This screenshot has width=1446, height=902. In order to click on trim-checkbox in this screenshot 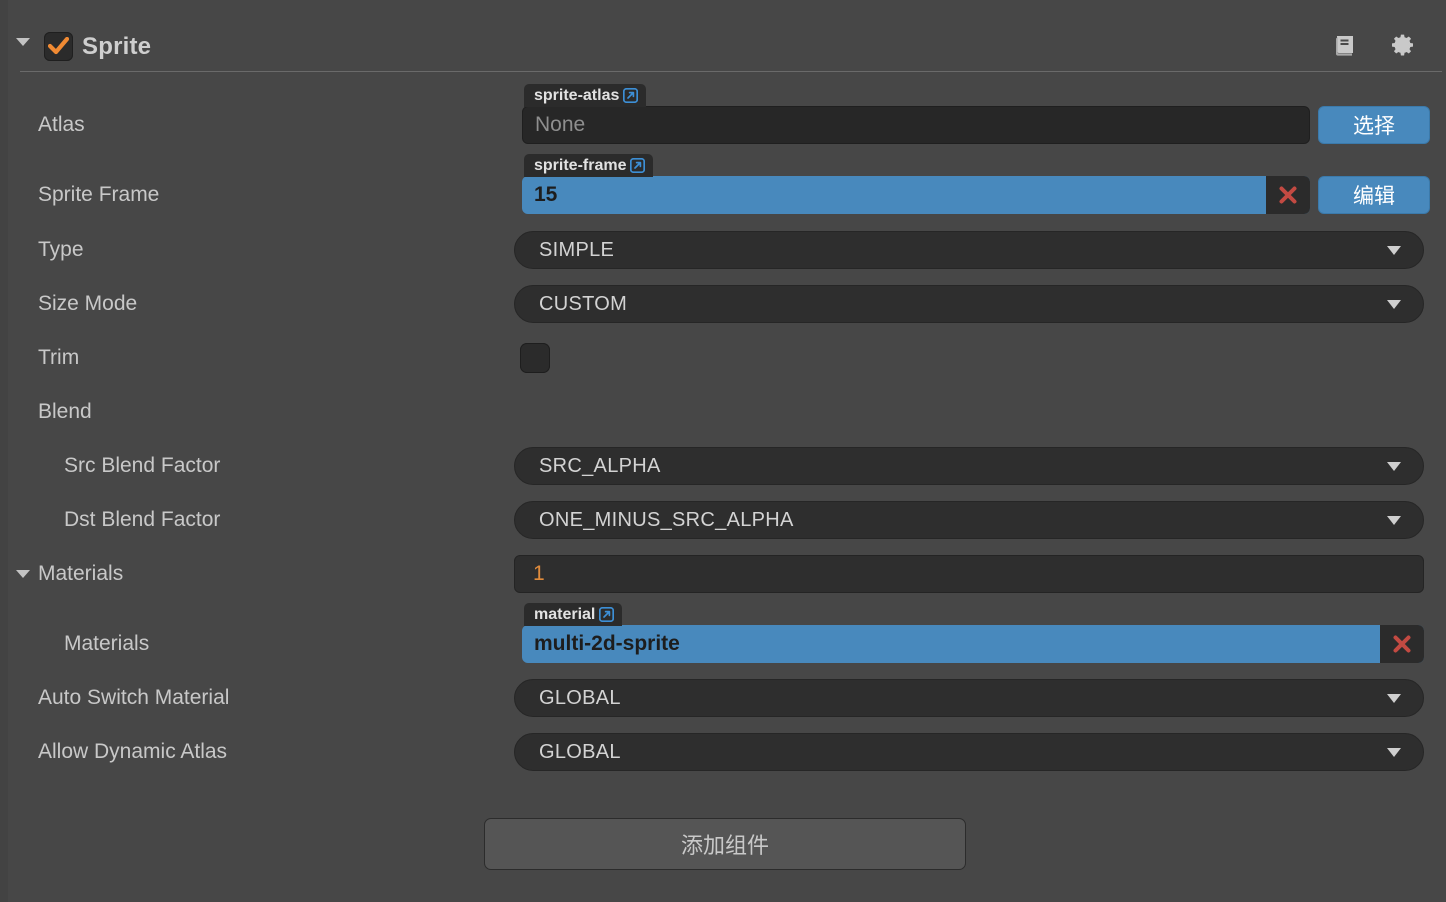, I will do `click(535, 358)`.